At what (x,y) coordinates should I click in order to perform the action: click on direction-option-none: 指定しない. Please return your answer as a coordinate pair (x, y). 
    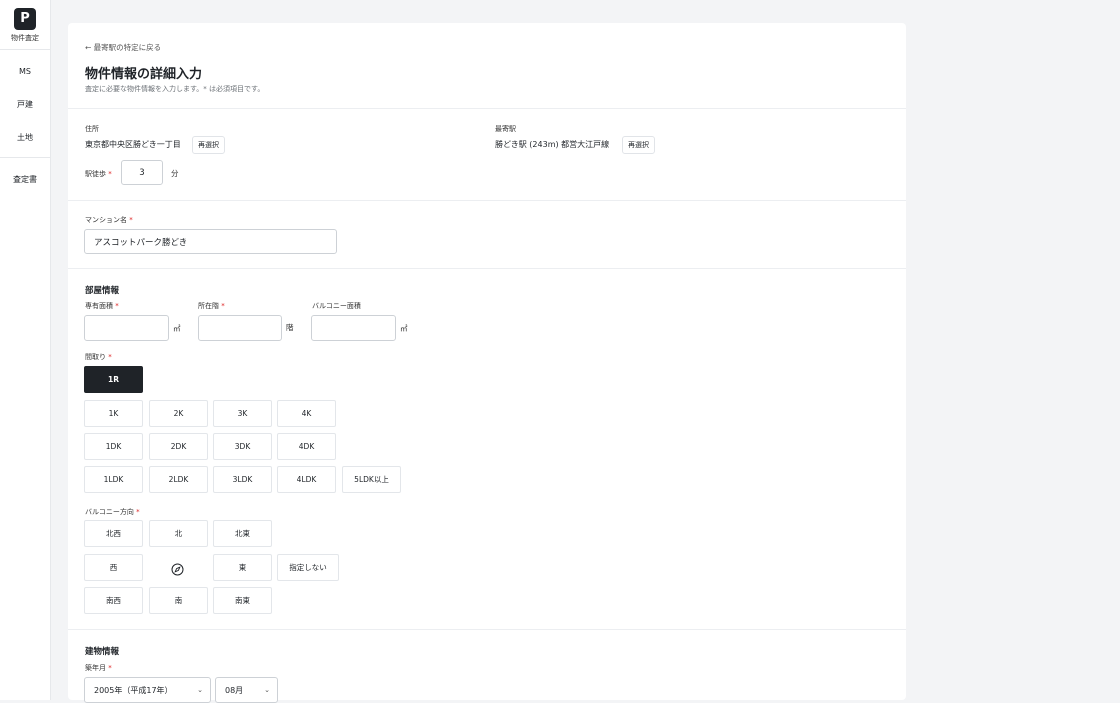
    Looking at the image, I should click on (308, 567).